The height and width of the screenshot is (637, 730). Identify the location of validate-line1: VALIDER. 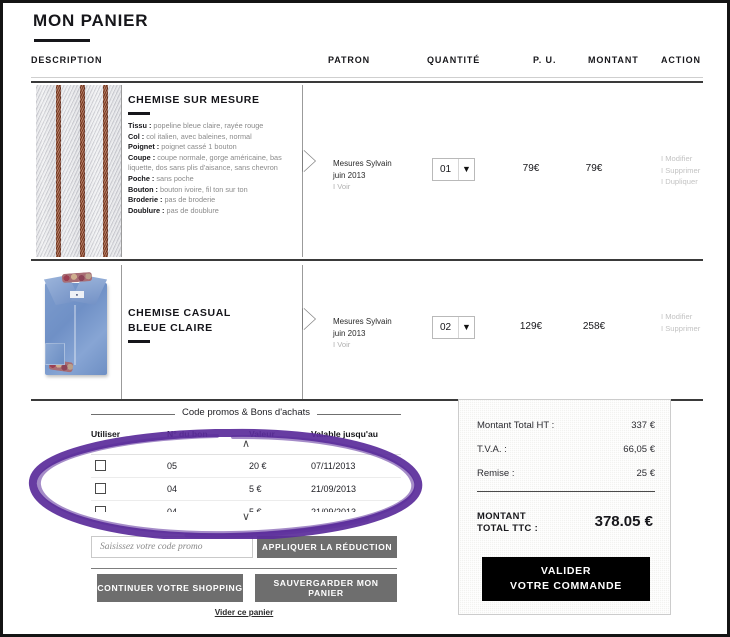
(566, 571).